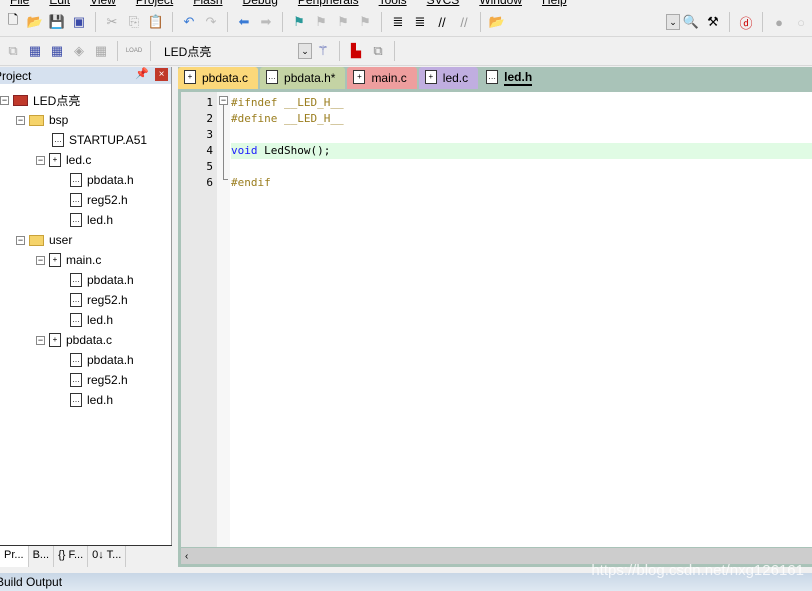 This screenshot has width=812, height=591. I want to click on close-icon: ×, so click(161, 74).